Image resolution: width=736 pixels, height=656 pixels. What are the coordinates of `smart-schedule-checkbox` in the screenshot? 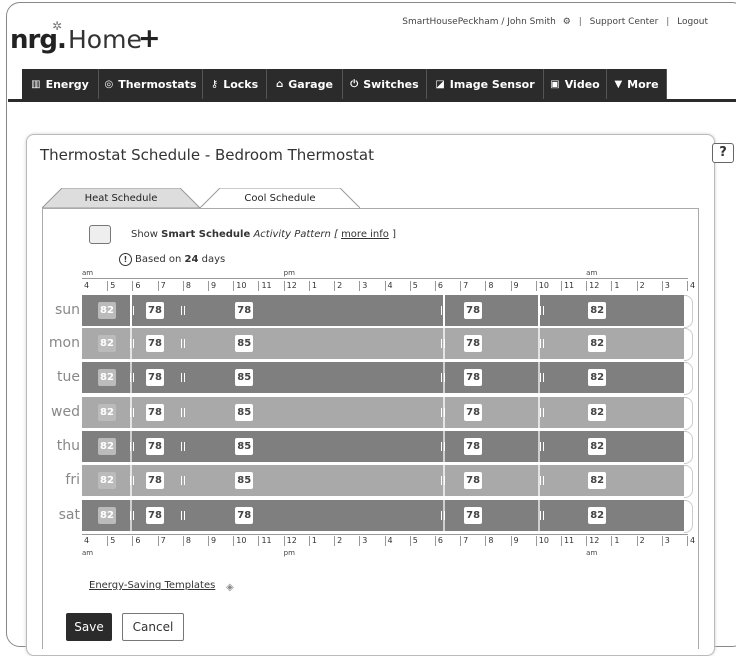 It's located at (100, 234).